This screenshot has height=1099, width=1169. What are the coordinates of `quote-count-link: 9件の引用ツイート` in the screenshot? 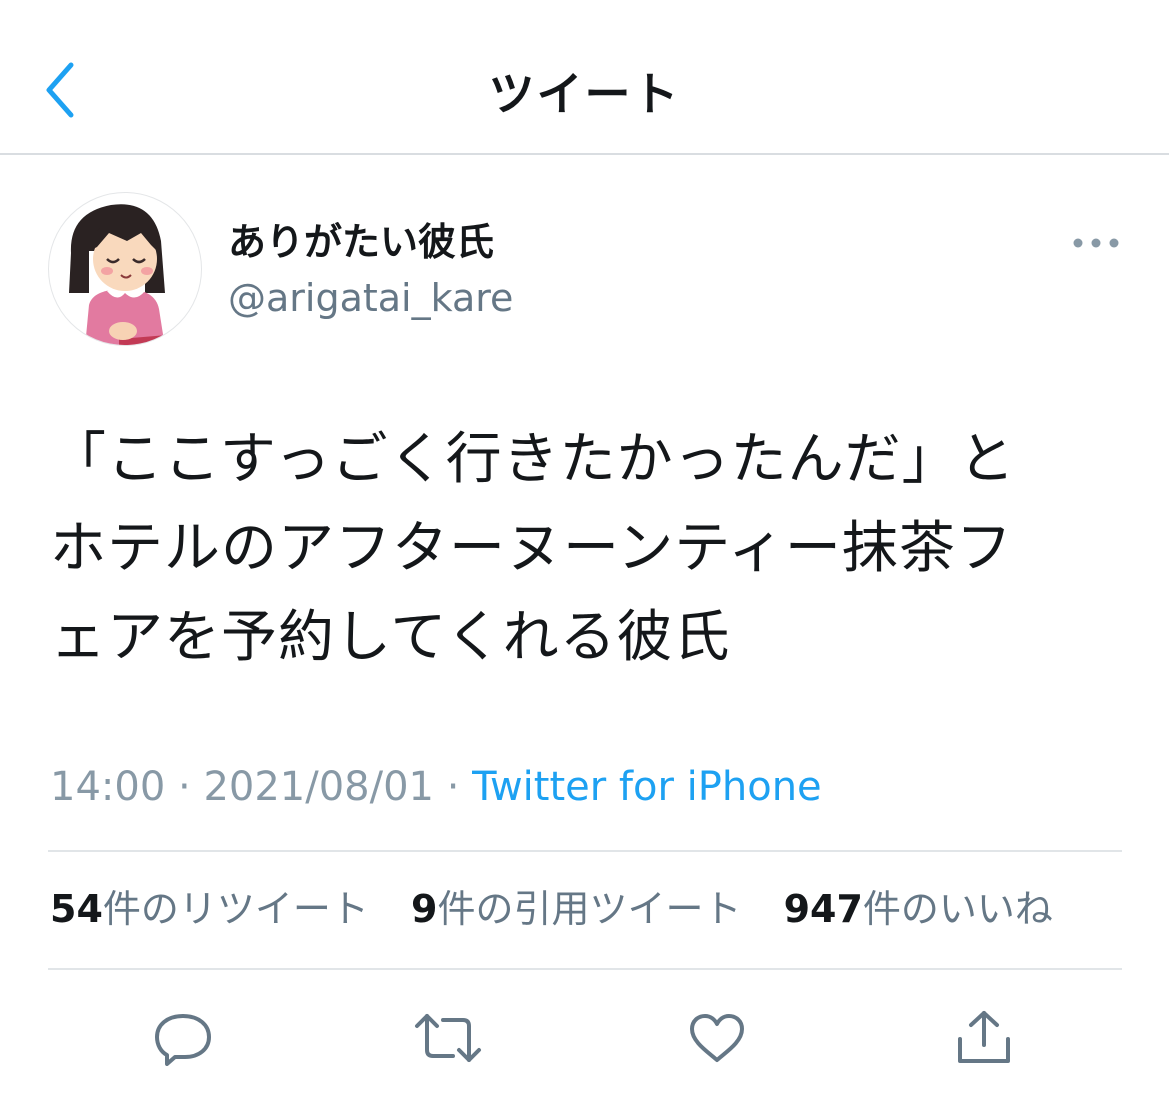 It's located at (576, 909).